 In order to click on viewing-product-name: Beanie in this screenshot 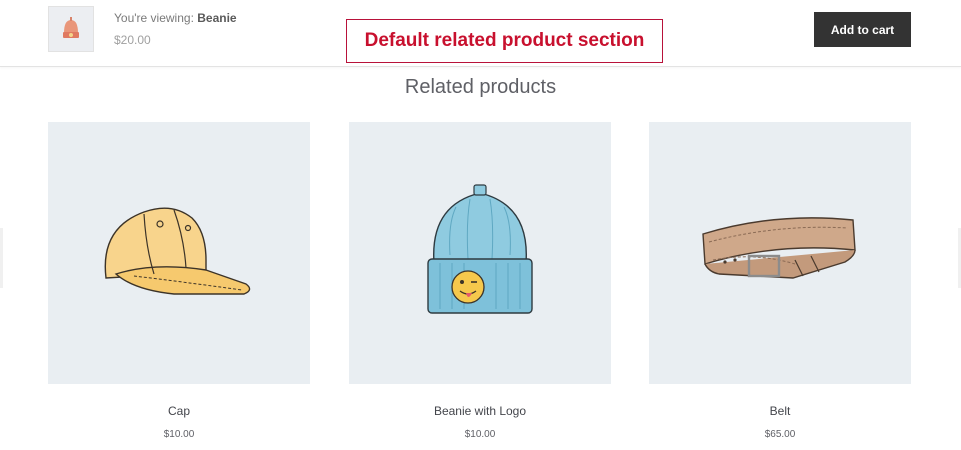, I will do `click(217, 18)`.